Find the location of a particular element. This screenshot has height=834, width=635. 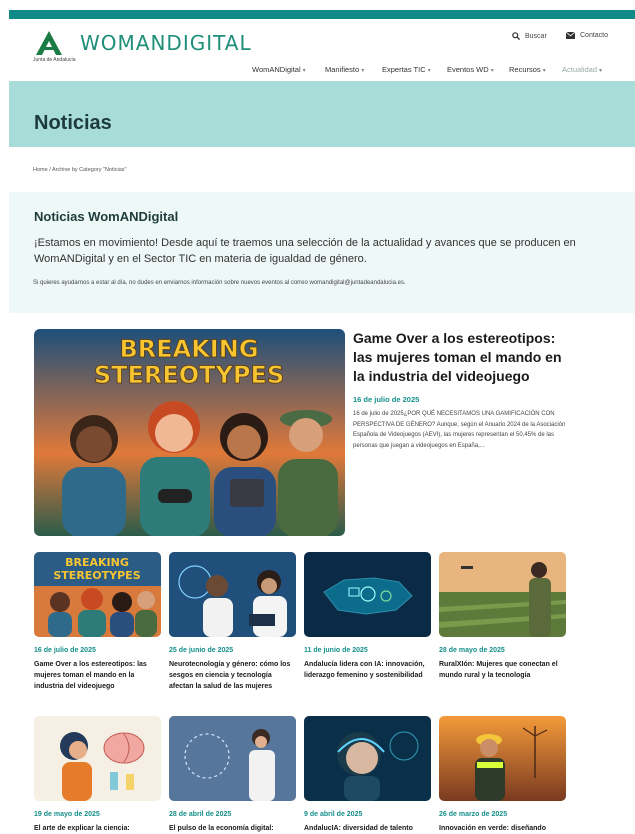

card-date: 16 de julio de 2025 is located at coordinates (65, 650).